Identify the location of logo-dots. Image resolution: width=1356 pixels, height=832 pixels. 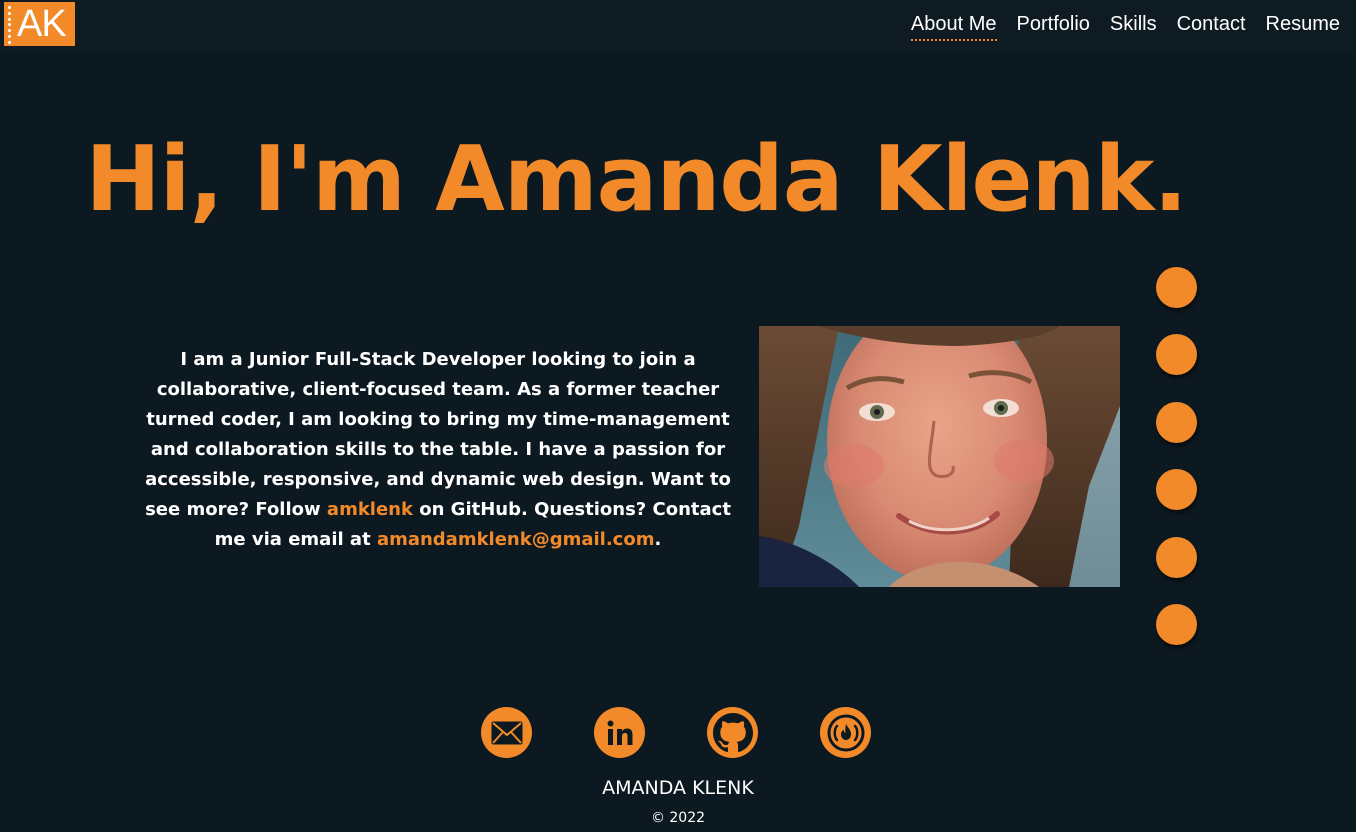
(9, 25).